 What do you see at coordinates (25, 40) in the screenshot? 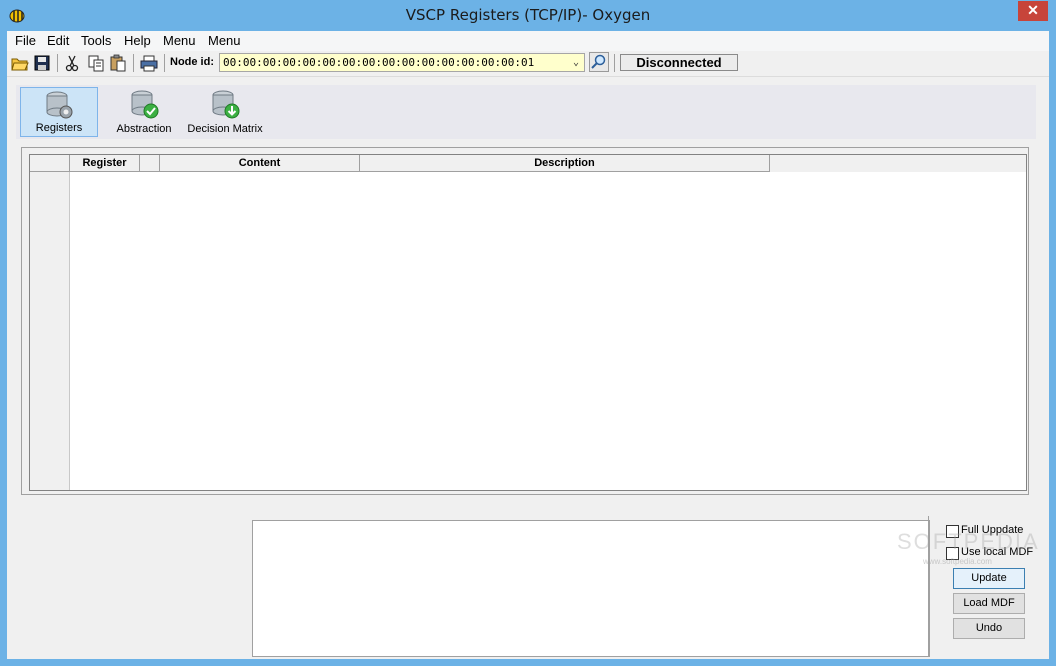
I see `menu-file: File` at bounding box center [25, 40].